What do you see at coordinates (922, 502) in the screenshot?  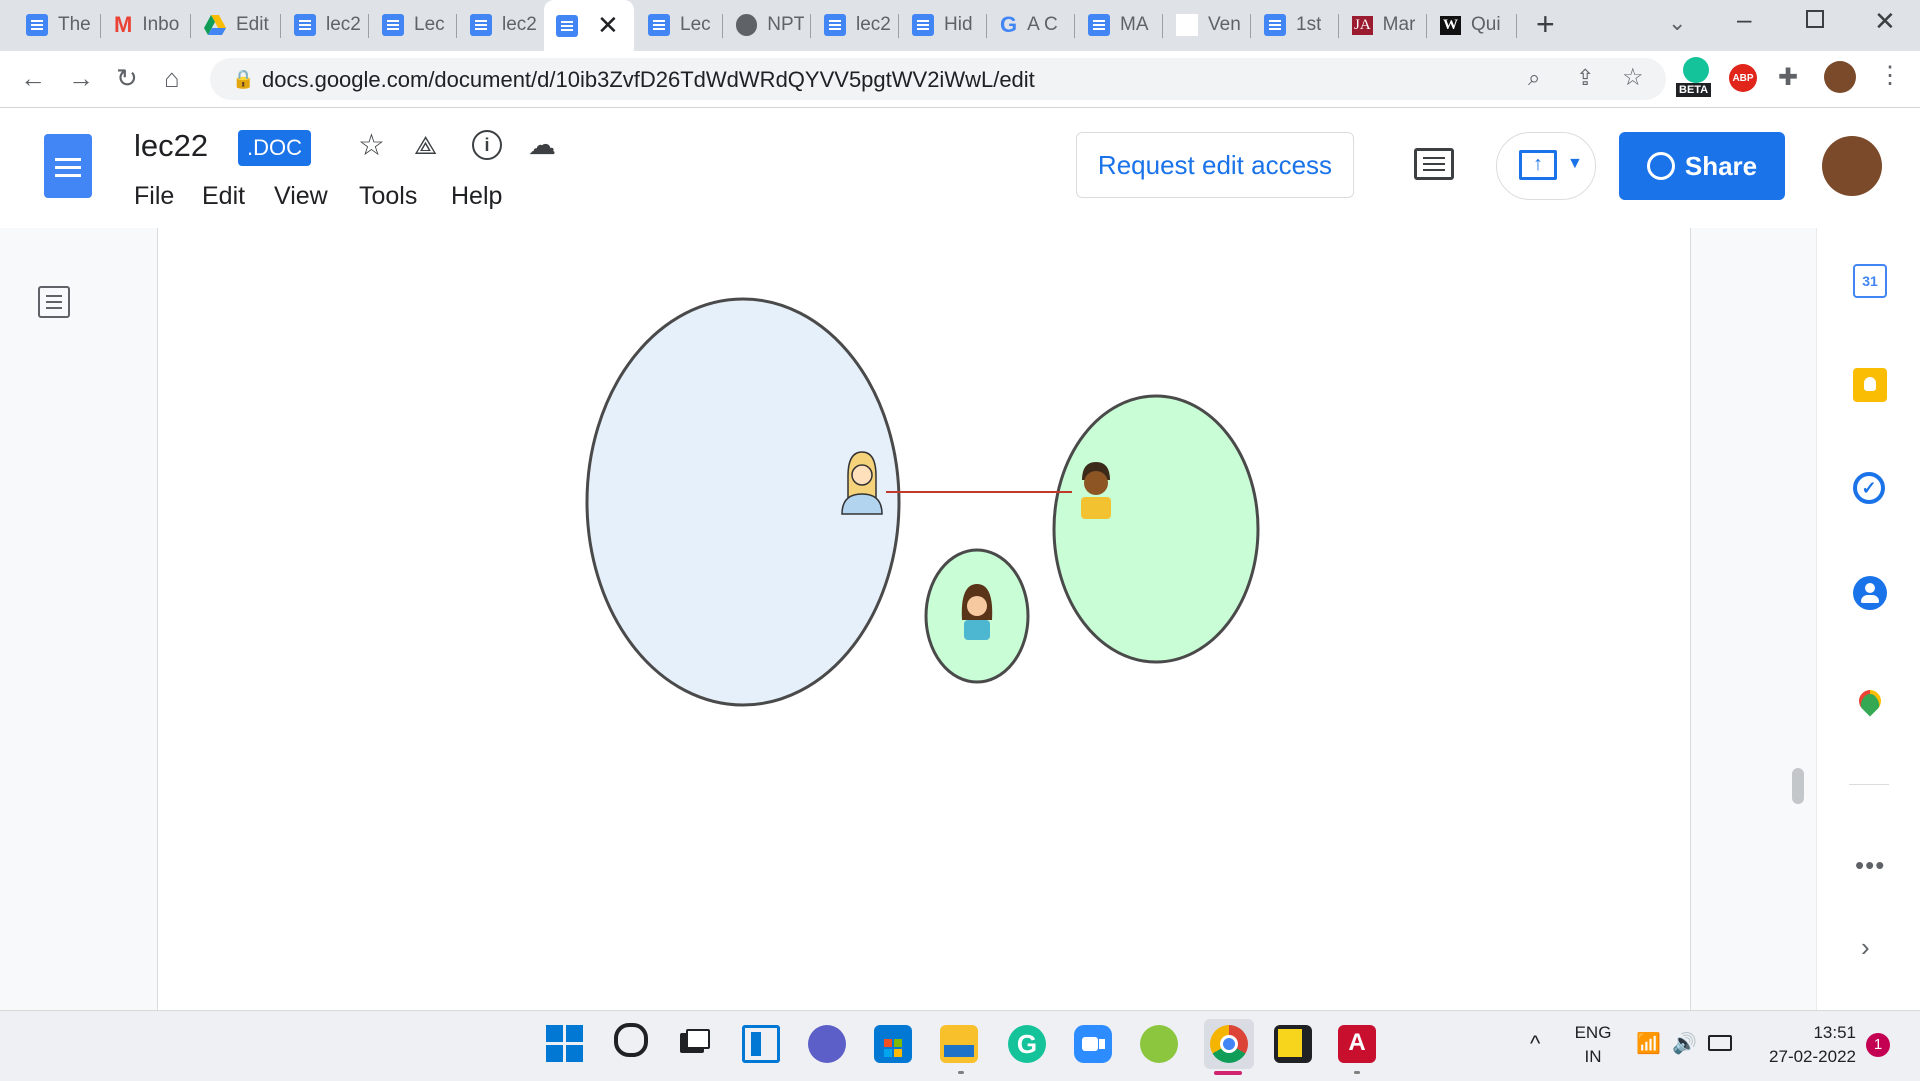 I see `drawing-canvas` at bounding box center [922, 502].